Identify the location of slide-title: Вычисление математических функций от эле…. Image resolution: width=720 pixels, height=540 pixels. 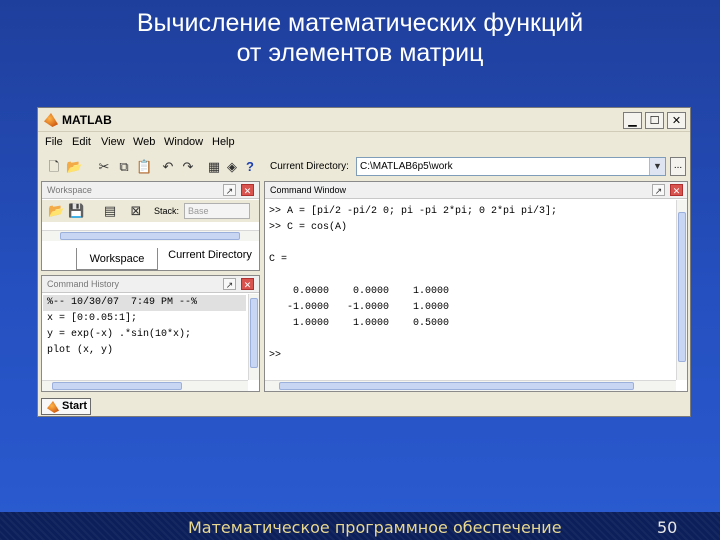
(360, 38).